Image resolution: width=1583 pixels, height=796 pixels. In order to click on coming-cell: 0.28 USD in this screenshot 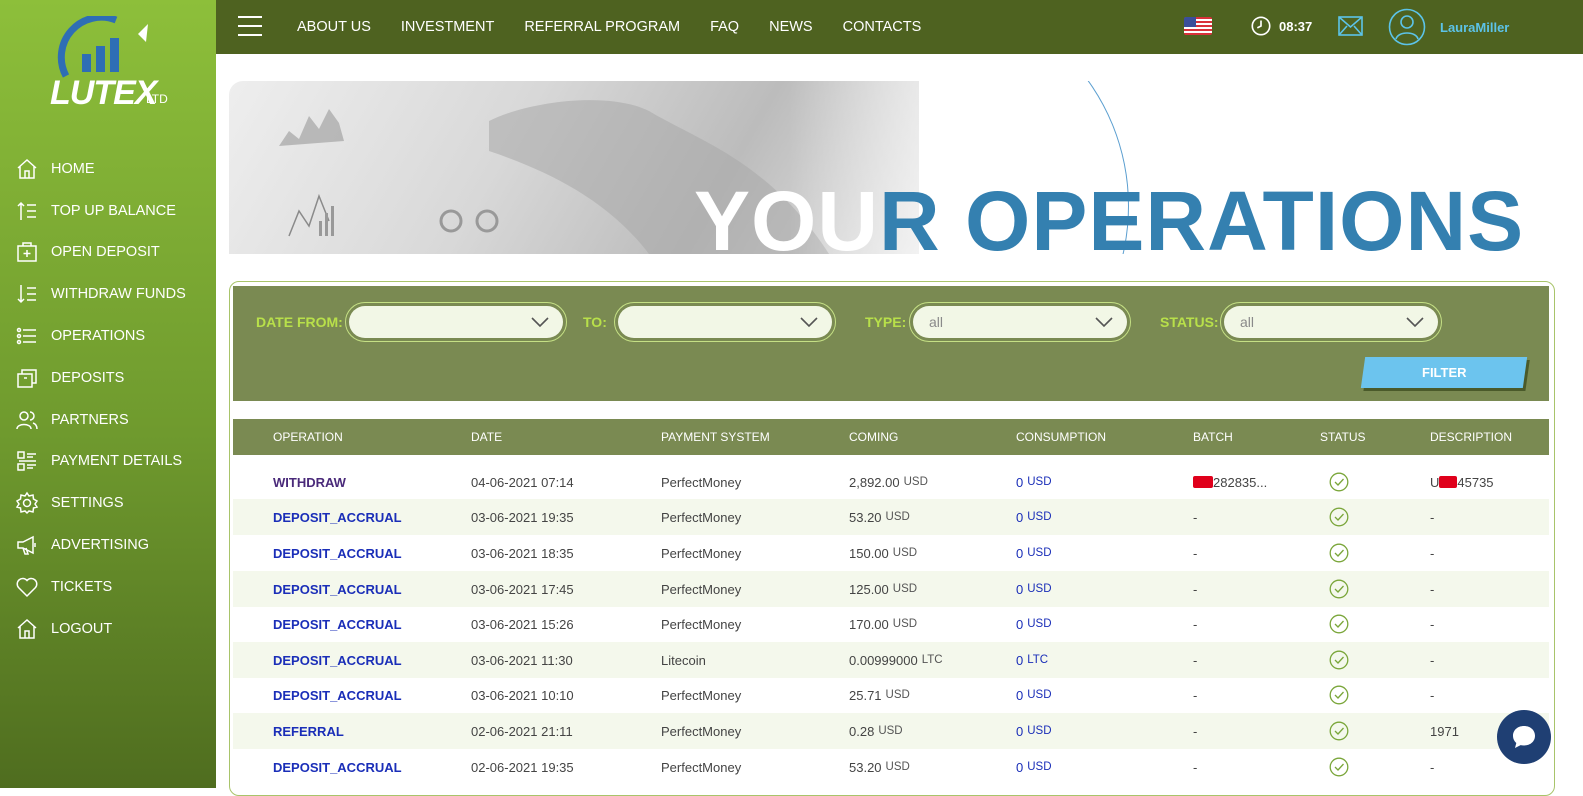, I will do `click(876, 731)`.